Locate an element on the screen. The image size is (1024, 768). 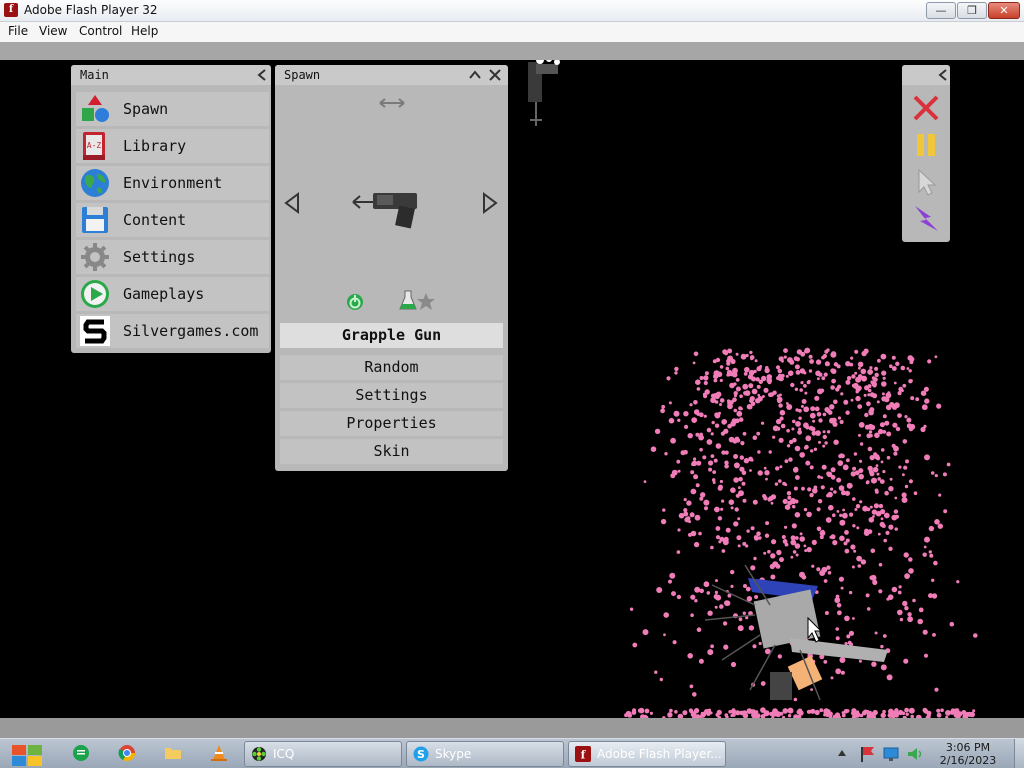
pause-icon is located at coordinates (926, 145).